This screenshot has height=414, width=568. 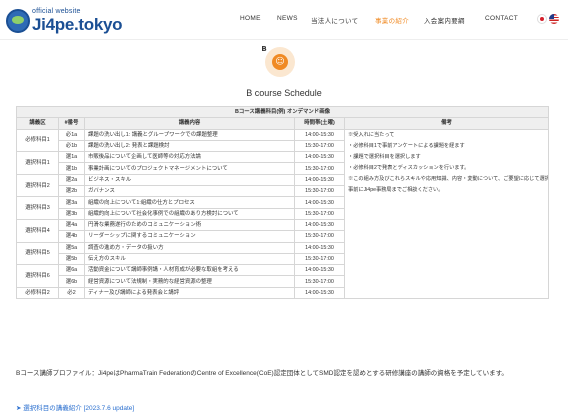 What do you see at coordinates (71, 157) in the screenshot?
I see `row-number: 選1a` at bounding box center [71, 157].